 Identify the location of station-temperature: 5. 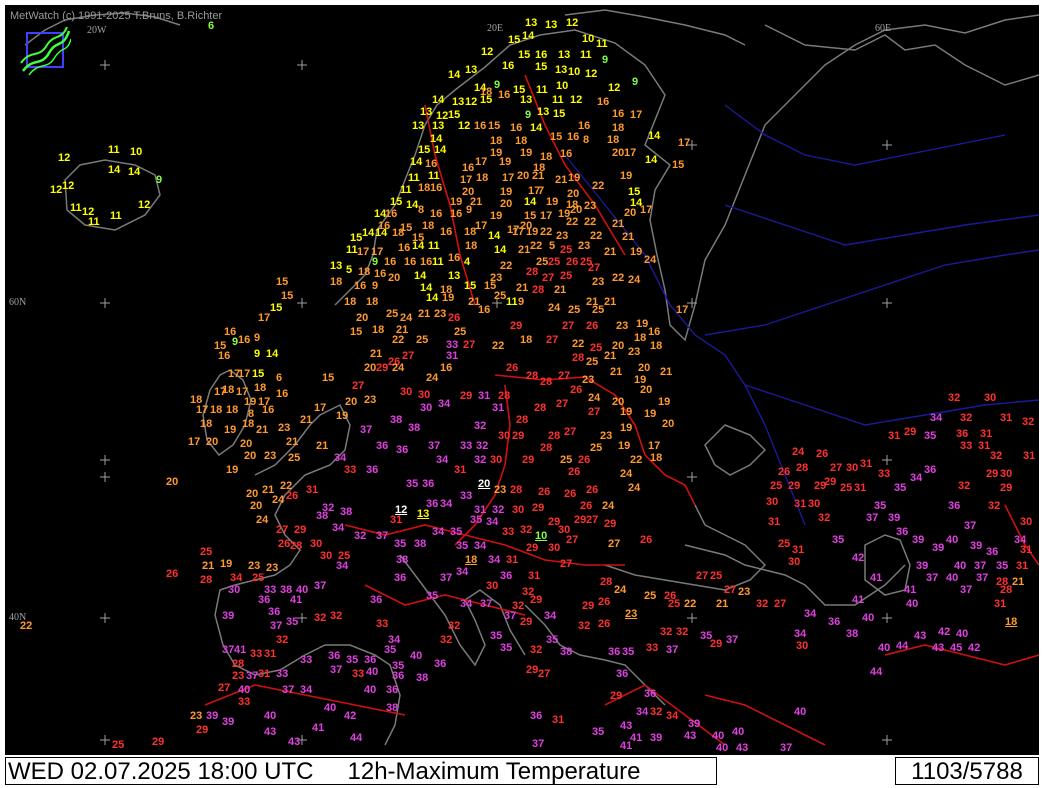
(349, 270).